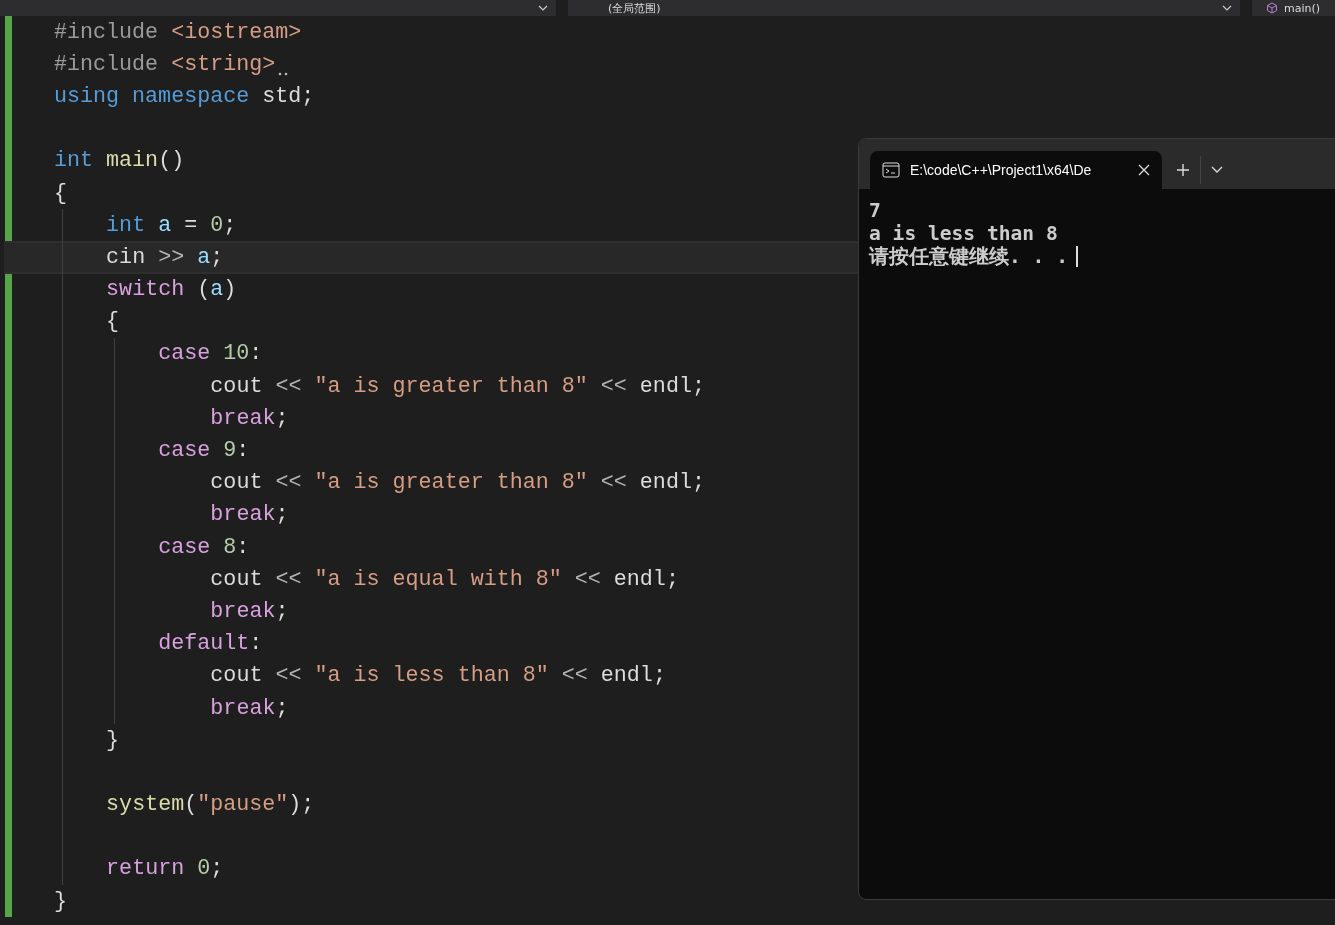 This screenshot has width=1335, height=925. What do you see at coordinates (1183, 170) in the screenshot?
I see `new-tab-plus-icon` at bounding box center [1183, 170].